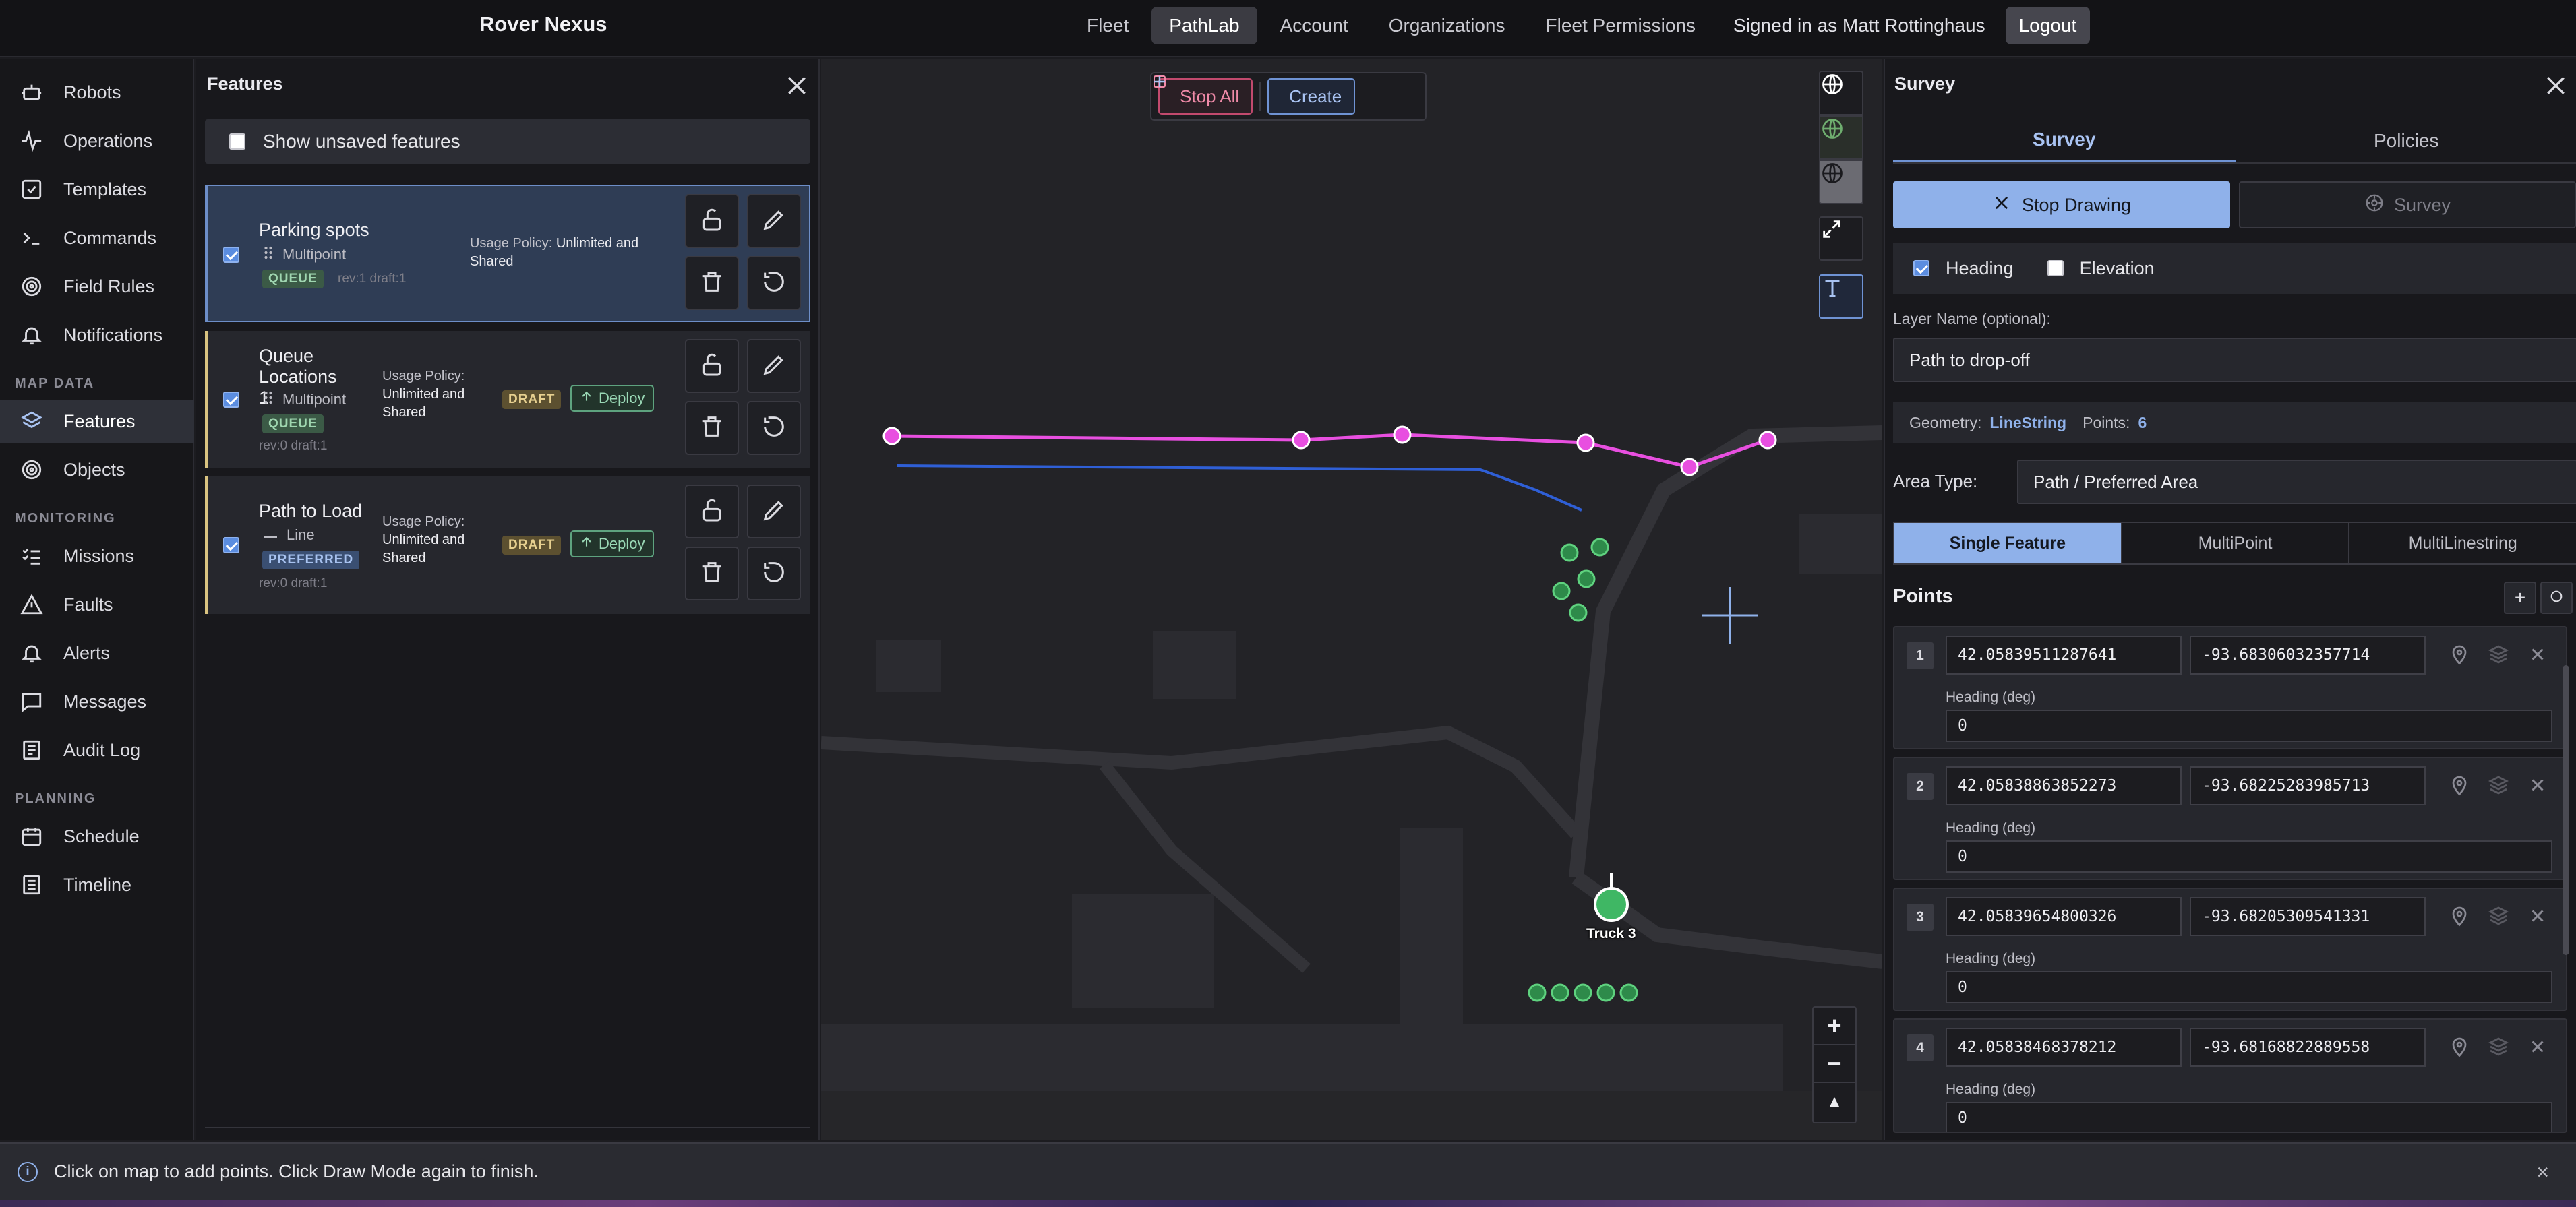  I want to click on mode-multipoint: MultiPoint, so click(2236, 543).